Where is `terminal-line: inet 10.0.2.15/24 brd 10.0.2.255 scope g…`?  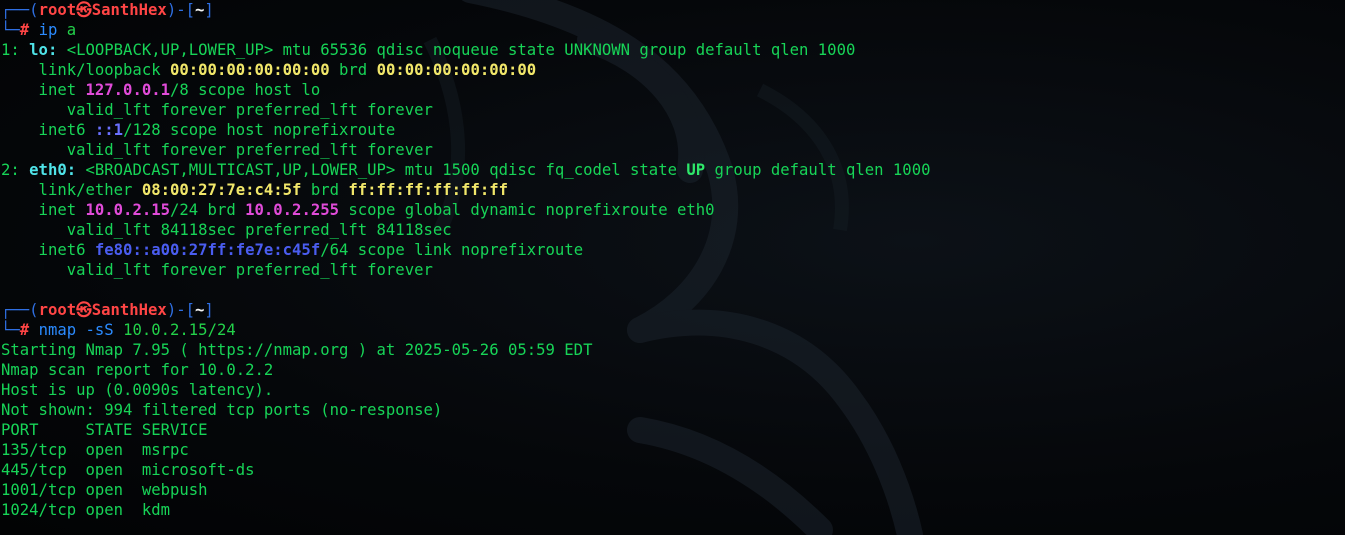
terminal-line: inet 10.0.2.15/24 brd 10.0.2.255 scope g… is located at coordinates (672, 210).